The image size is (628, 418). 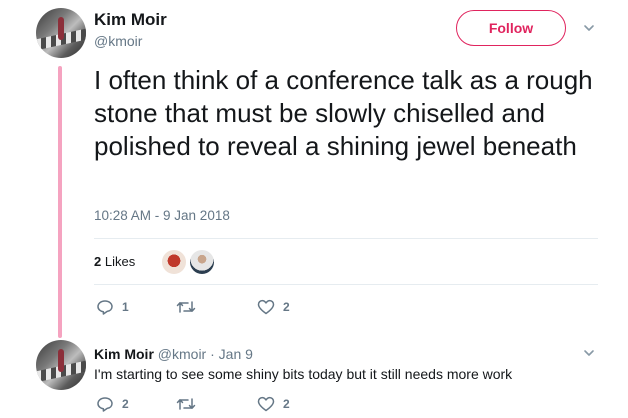 What do you see at coordinates (162, 215) in the screenshot?
I see `tweet-timestamp: 10:28 AM - 9 Jan 2018` at bounding box center [162, 215].